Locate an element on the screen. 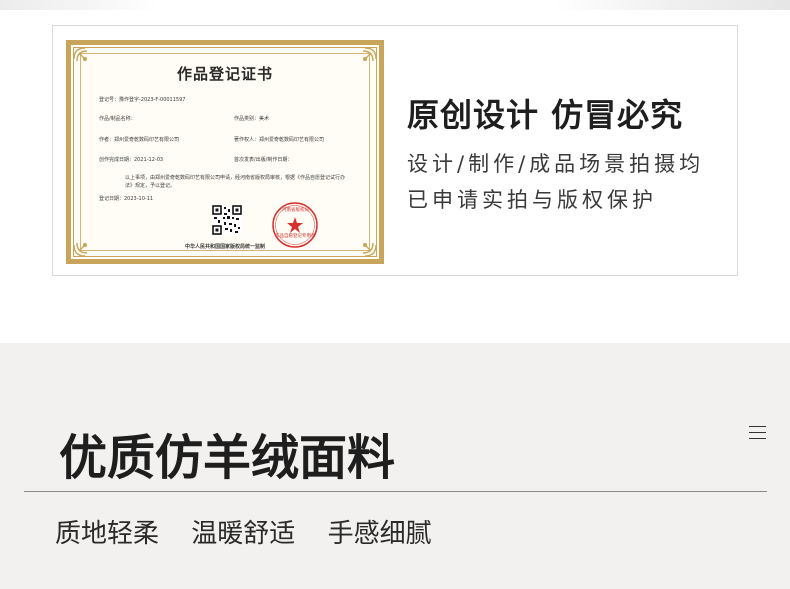  promo-line-2: 已申请实拍与版权保护 is located at coordinates (532, 200).